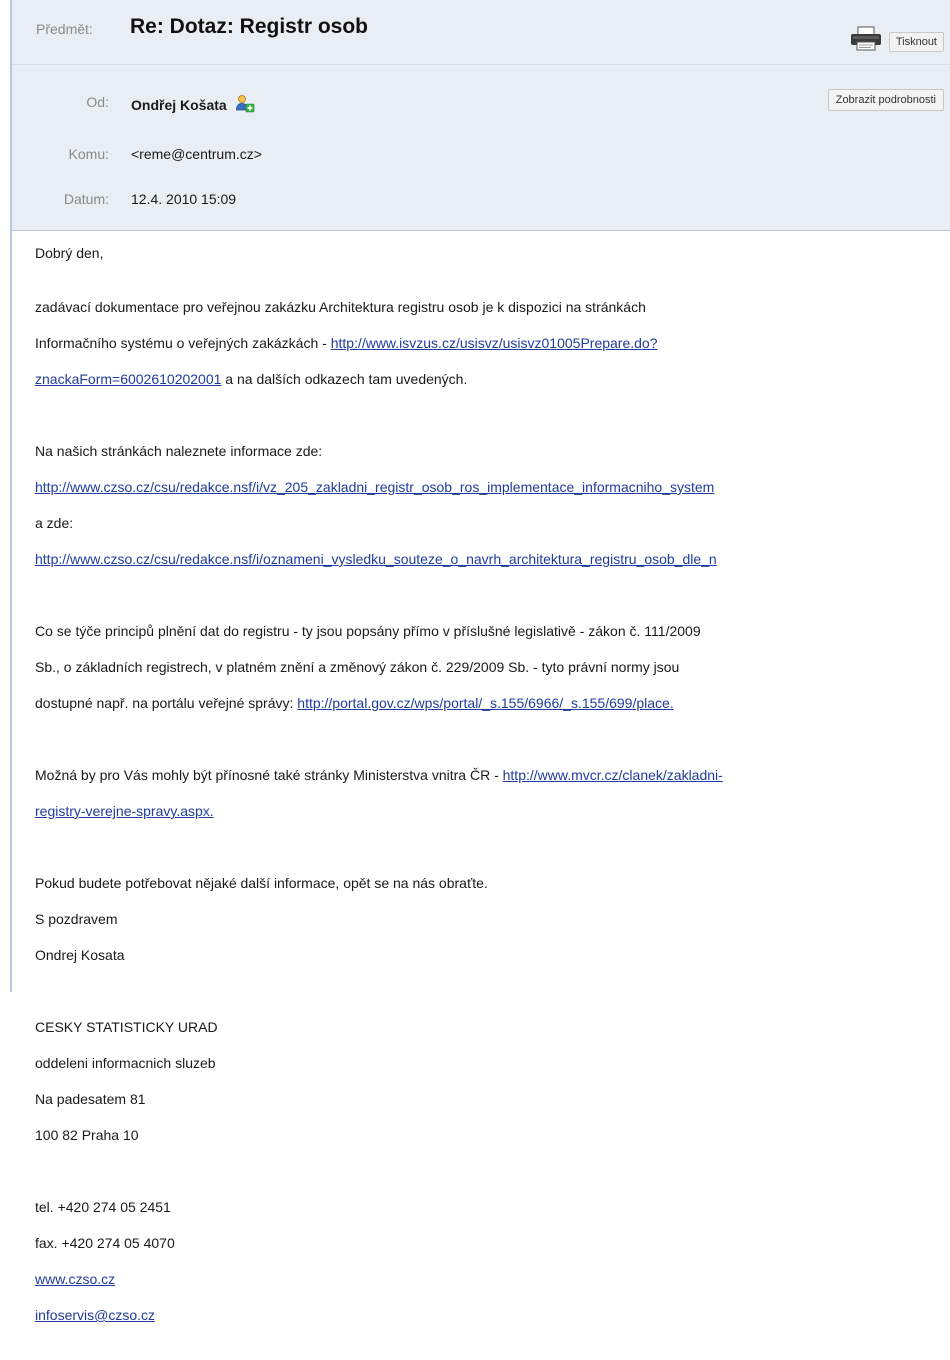 This screenshot has width=950, height=1360. Describe the element at coordinates (491, 811) in the screenshot. I see `paragraph-4-line-2: registry-verejne-spravy.aspx.` at that location.